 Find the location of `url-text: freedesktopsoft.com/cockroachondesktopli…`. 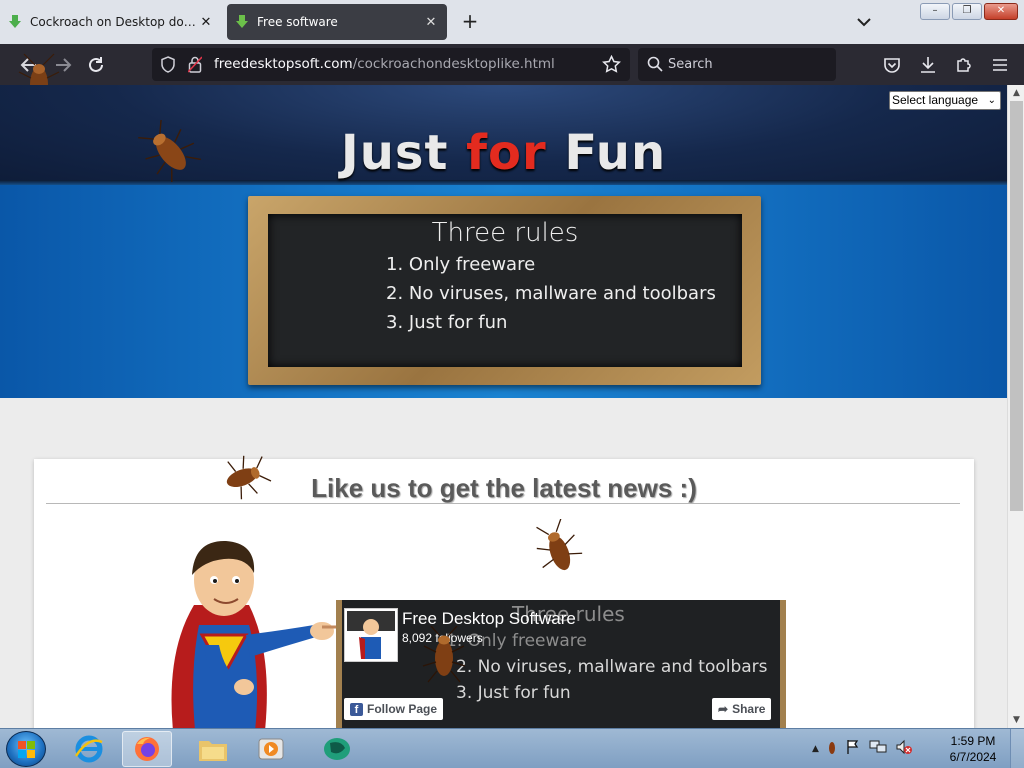

url-text: freedesktopsoft.com/cockroachondesktopli… is located at coordinates (384, 64).